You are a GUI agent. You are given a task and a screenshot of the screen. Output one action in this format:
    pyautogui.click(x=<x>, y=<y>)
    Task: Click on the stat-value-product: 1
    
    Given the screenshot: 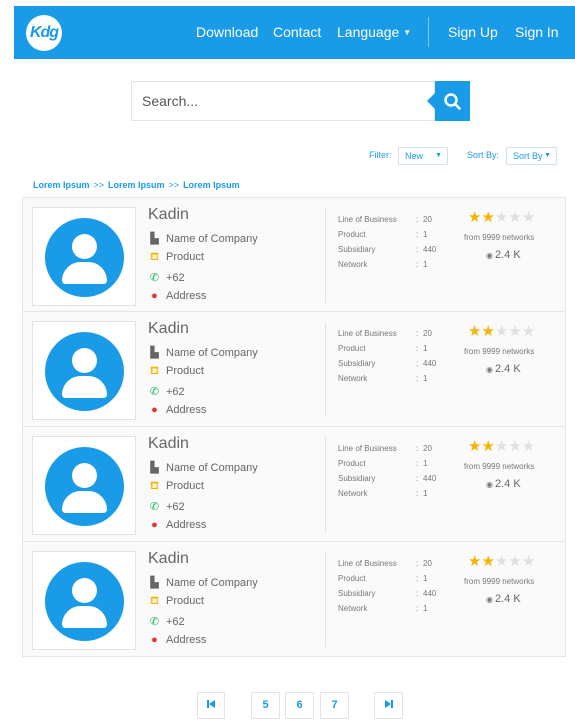 What is the action you would take?
    pyautogui.click(x=425, y=234)
    